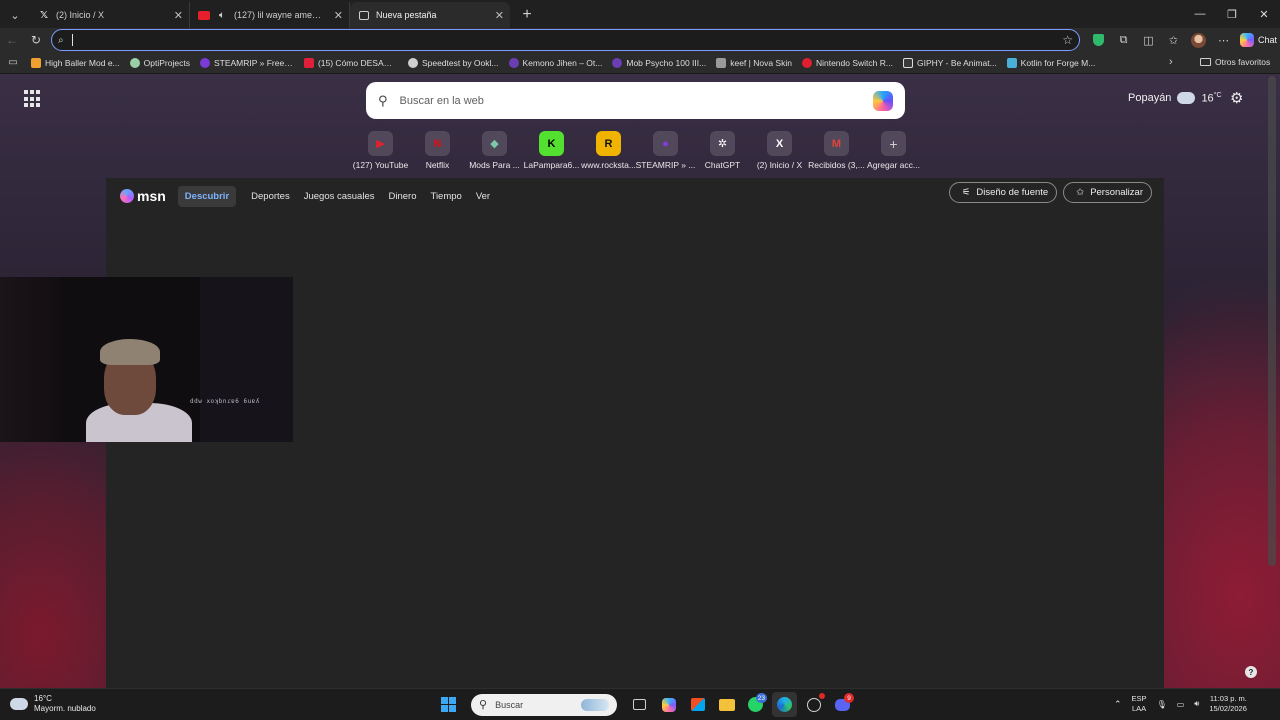  What do you see at coordinates (544, 704) in the screenshot?
I see `taskbar-search: ⚲ Buscar` at bounding box center [544, 704].